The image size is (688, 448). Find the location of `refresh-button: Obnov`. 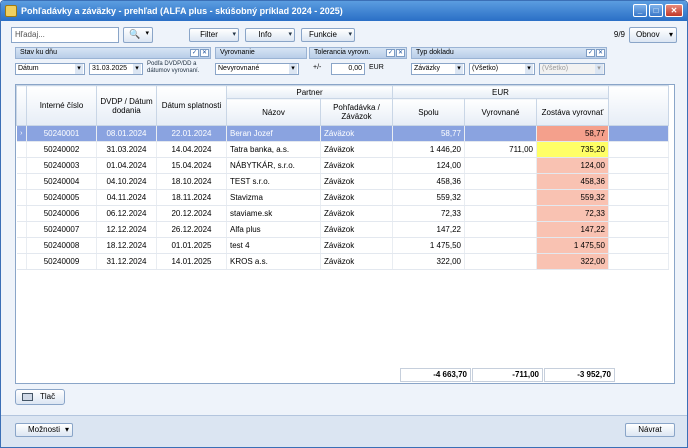

refresh-button: Obnov is located at coordinates (653, 35).